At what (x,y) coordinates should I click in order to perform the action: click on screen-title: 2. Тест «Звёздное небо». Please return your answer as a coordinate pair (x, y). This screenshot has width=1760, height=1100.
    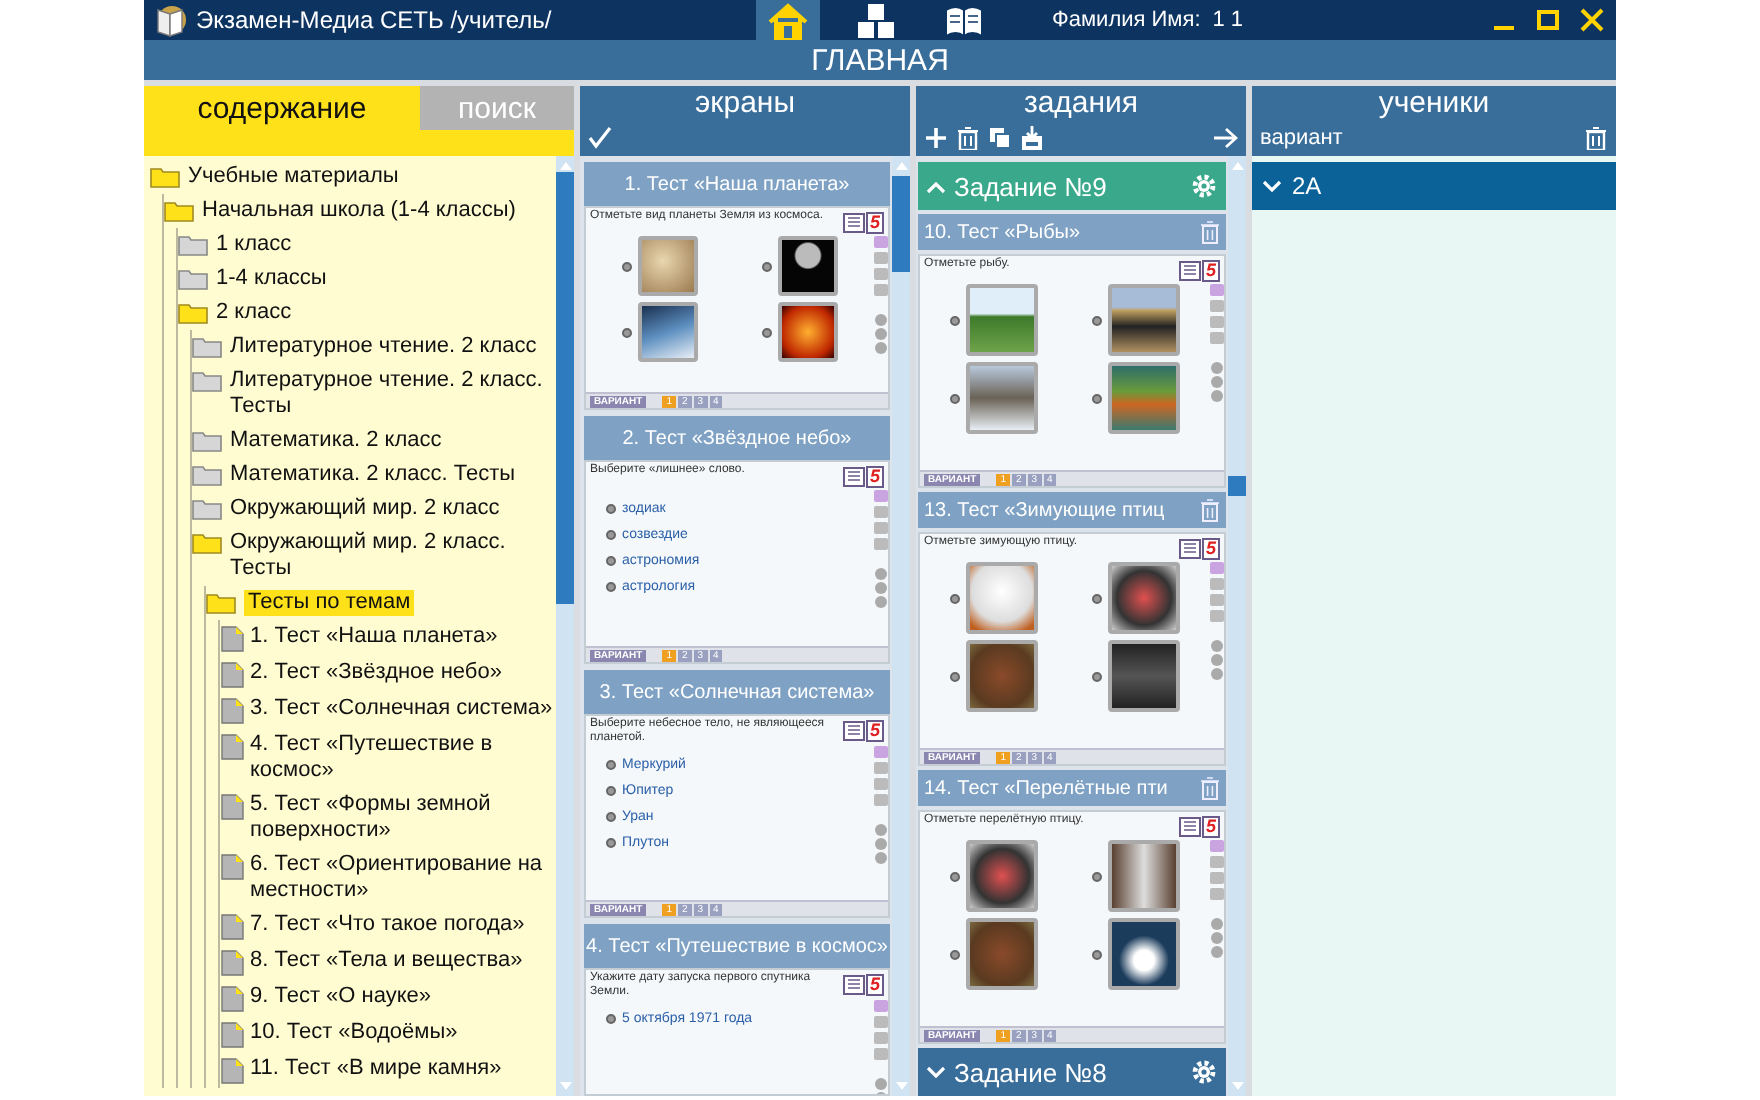
    Looking at the image, I should click on (737, 438).